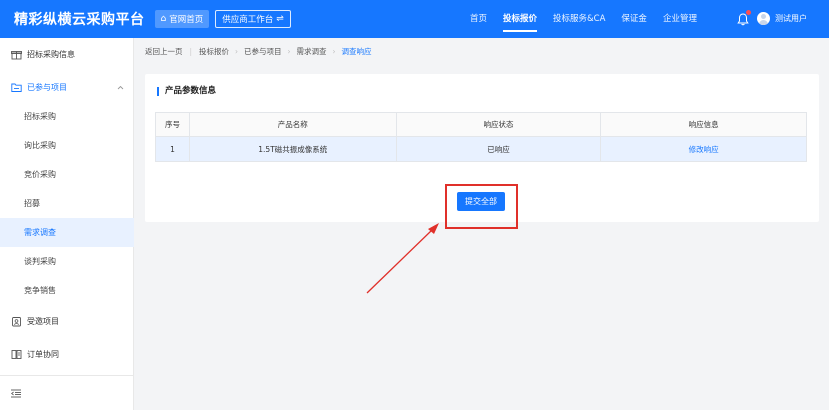 This screenshot has width=829, height=410. I want to click on sidebar-item-label: 受邀项目, so click(43, 321).